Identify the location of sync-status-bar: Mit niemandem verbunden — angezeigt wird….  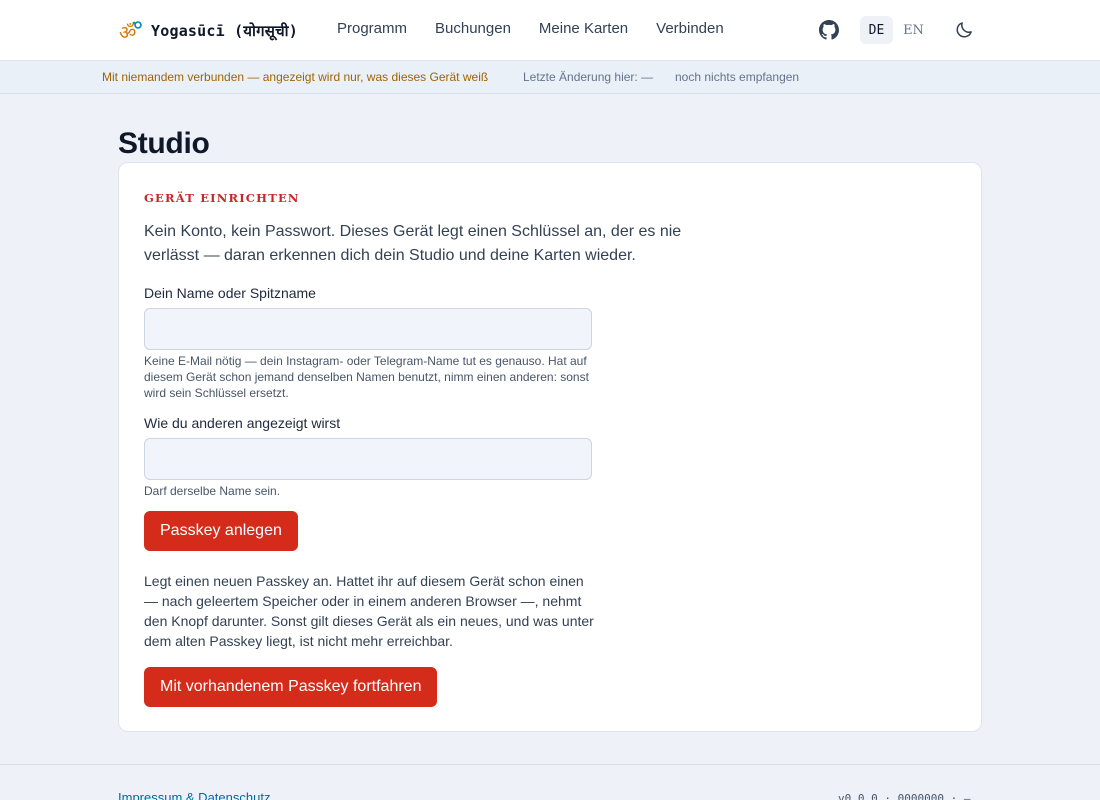
(550, 77).